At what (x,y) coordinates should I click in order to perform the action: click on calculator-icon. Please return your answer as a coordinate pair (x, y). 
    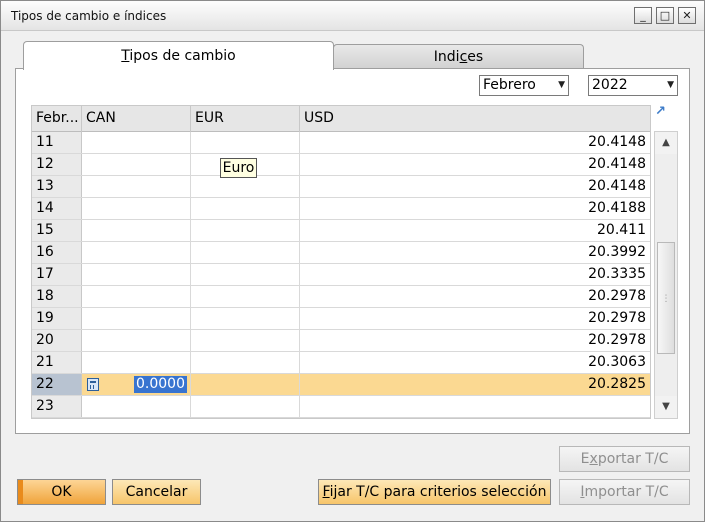
    Looking at the image, I should click on (93, 384).